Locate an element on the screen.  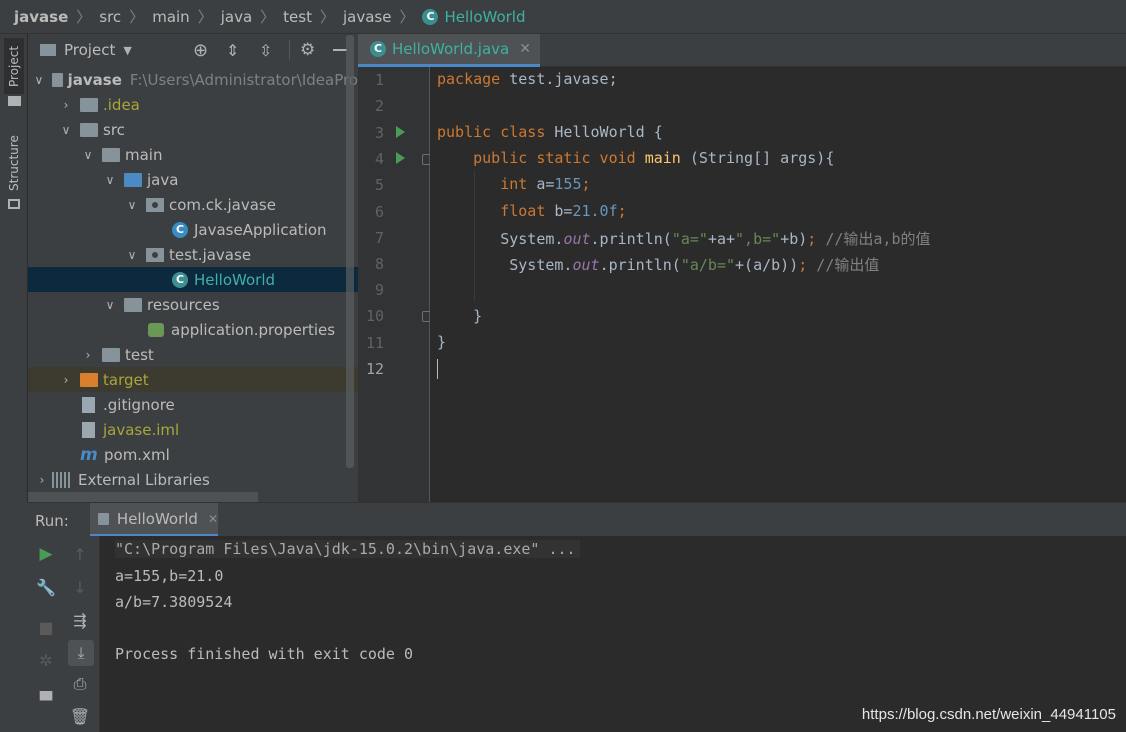
tree-item-label: target is located at coordinates (126, 379).